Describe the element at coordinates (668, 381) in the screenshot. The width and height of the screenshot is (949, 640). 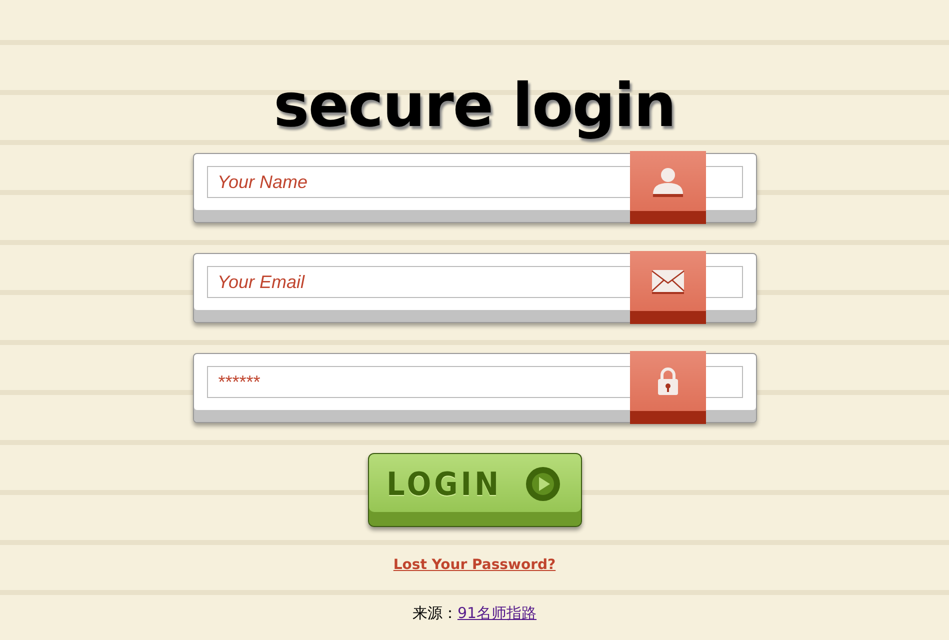
I see `lock-icon` at that location.